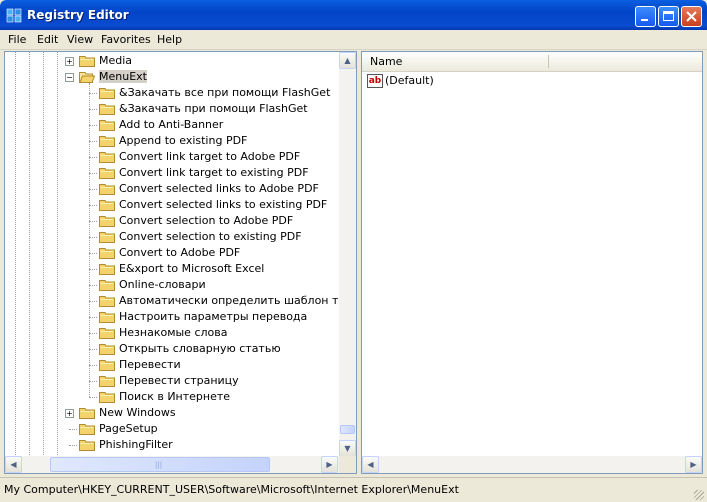 Image resolution: width=707 pixels, height=502 pixels. I want to click on menu-view: View, so click(80, 39).